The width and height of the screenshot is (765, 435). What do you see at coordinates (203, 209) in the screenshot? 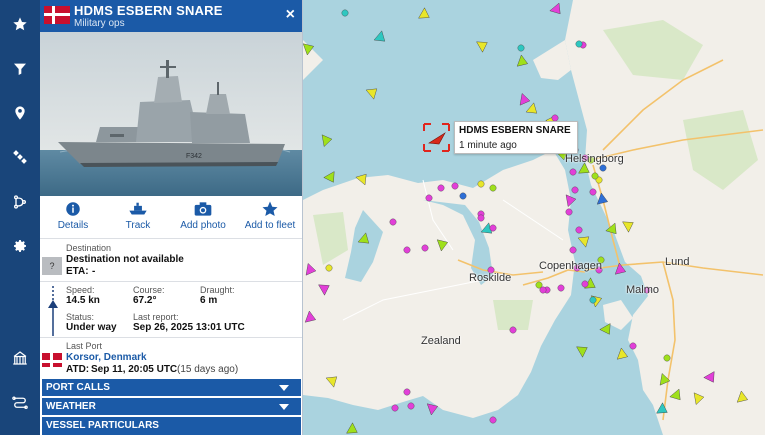
I see `camera-icon` at bounding box center [203, 209].